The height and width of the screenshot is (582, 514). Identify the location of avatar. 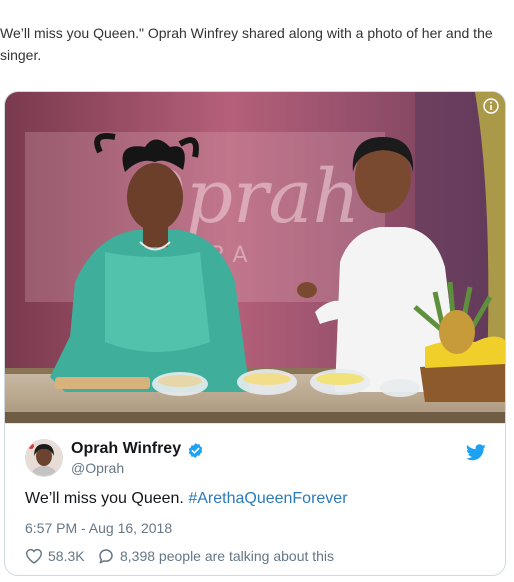
(44, 458).